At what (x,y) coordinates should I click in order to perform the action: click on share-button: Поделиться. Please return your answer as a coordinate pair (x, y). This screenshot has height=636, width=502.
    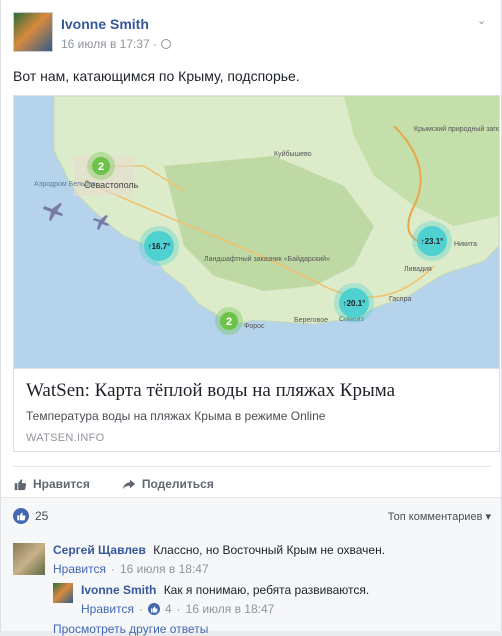
    Looking at the image, I should click on (168, 483).